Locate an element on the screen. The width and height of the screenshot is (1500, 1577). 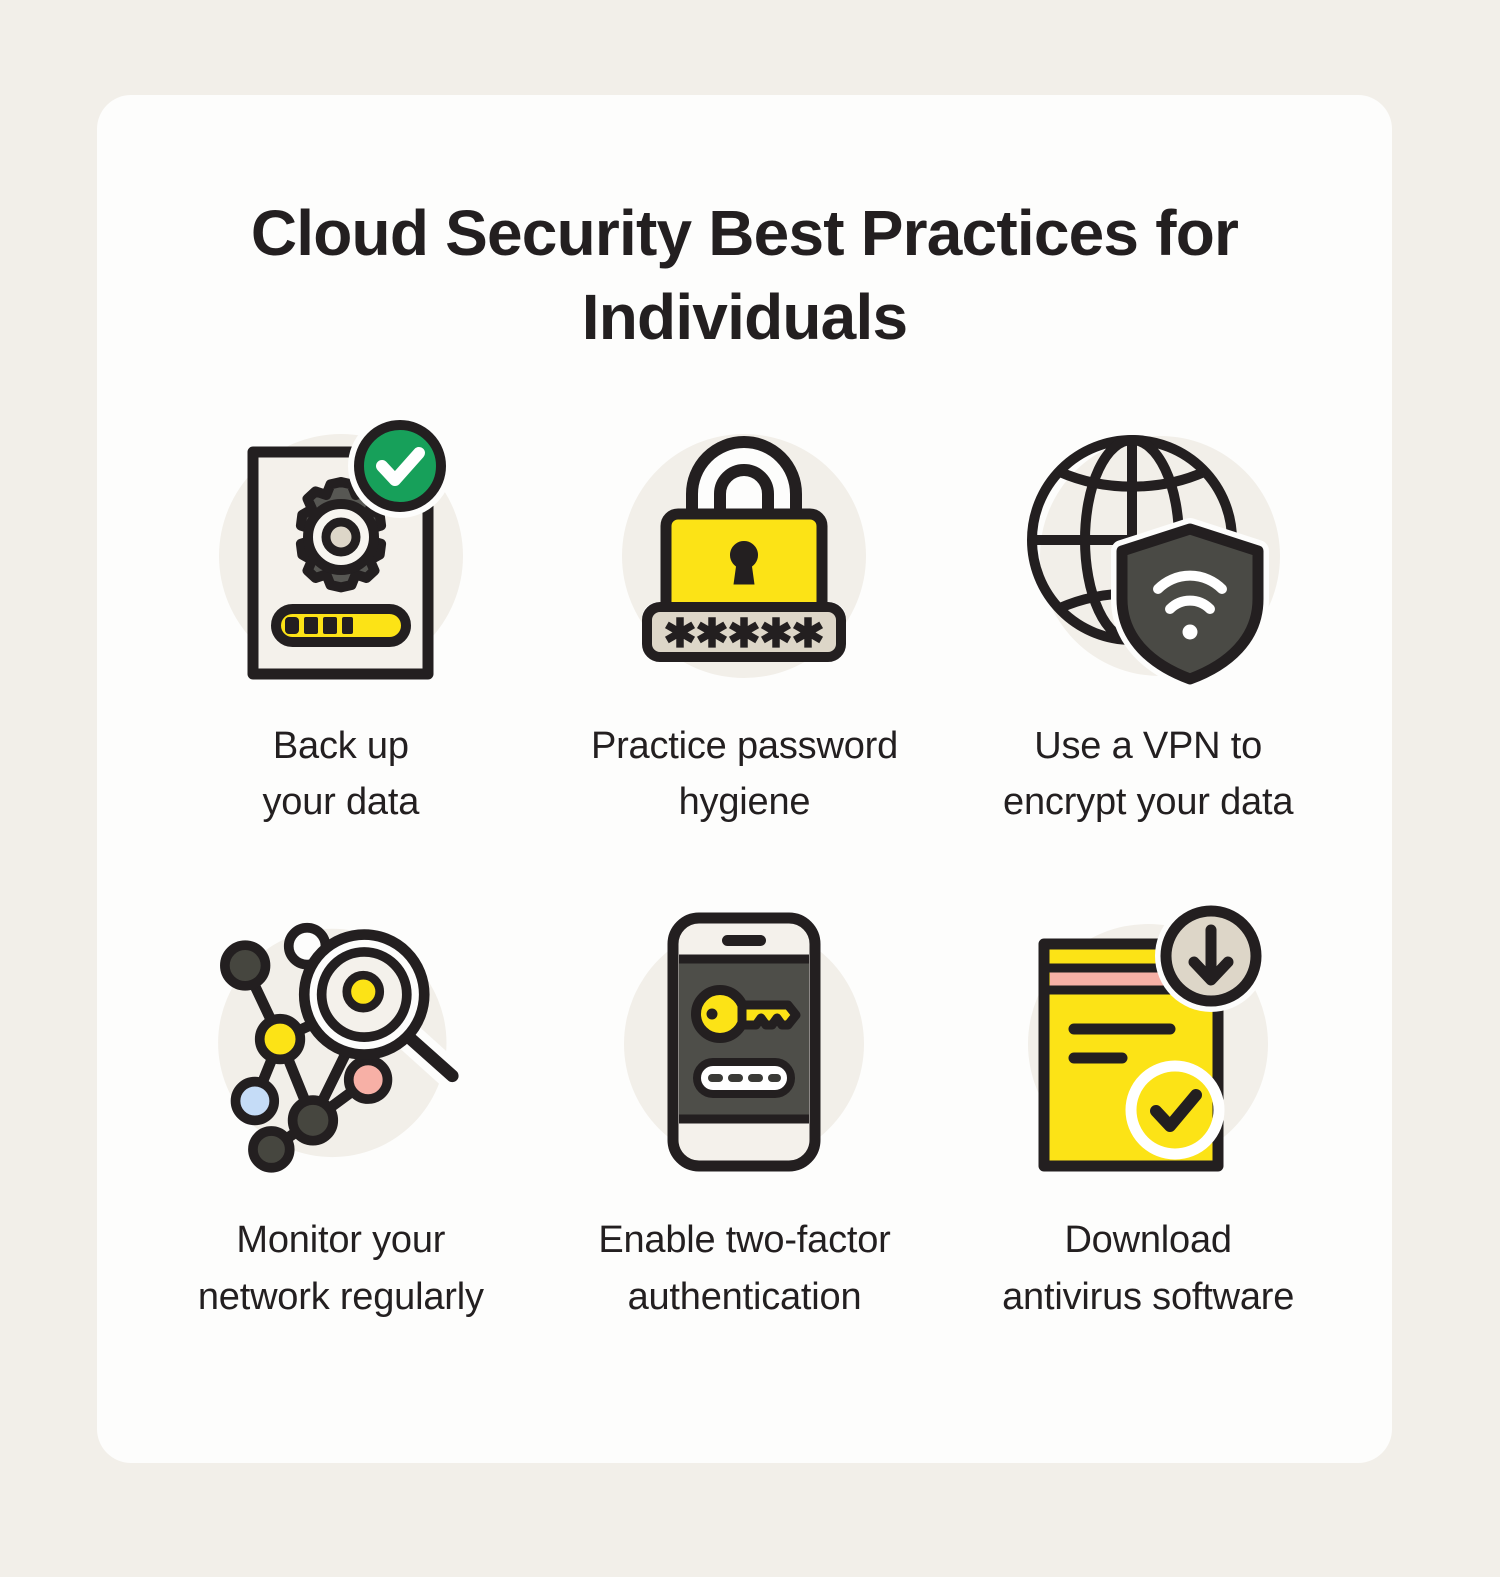
practice-card-enable-two-factor-authentication: Enable two-factor authentication is located at coordinates (745, 1105).